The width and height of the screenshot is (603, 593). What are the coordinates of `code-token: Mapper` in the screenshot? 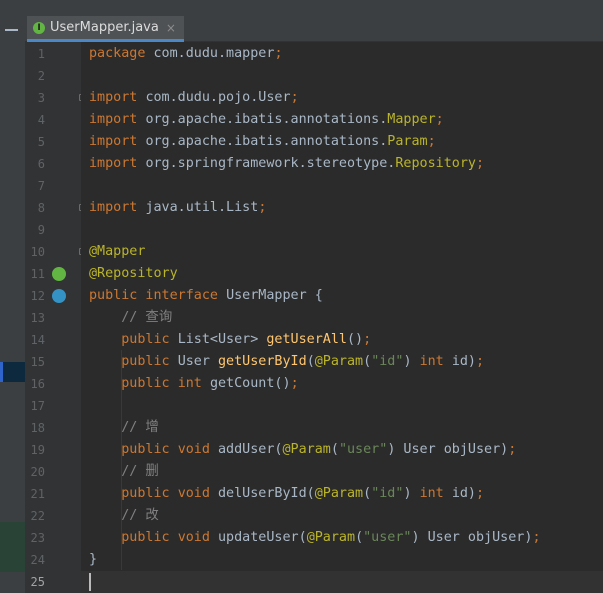 It's located at (411, 119).